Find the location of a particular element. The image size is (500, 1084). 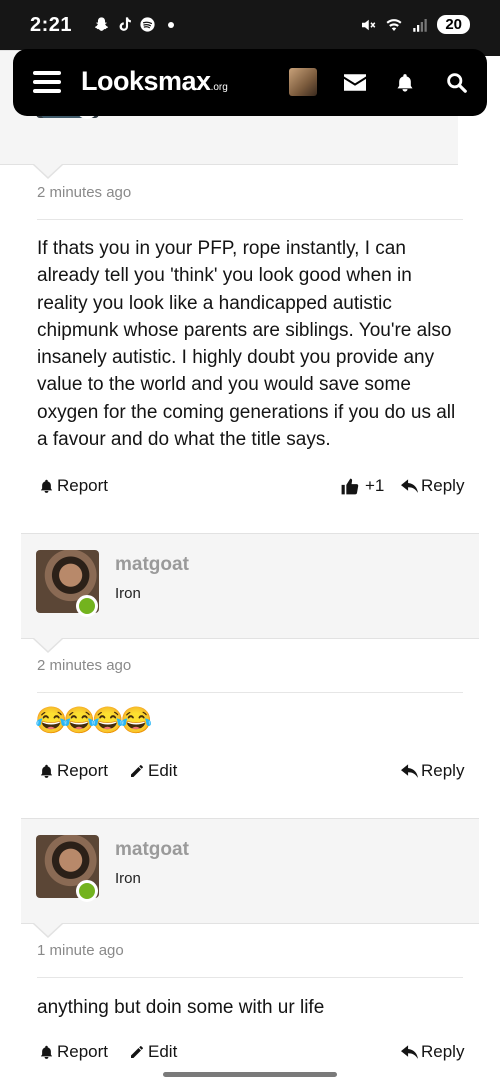

status-time: 2:21 is located at coordinates (51, 25).